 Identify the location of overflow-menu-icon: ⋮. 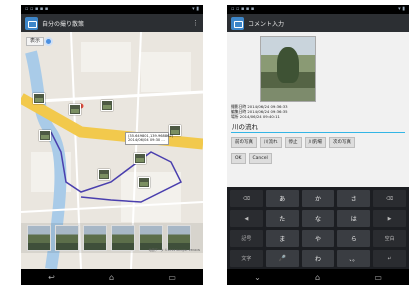
(195, 23).